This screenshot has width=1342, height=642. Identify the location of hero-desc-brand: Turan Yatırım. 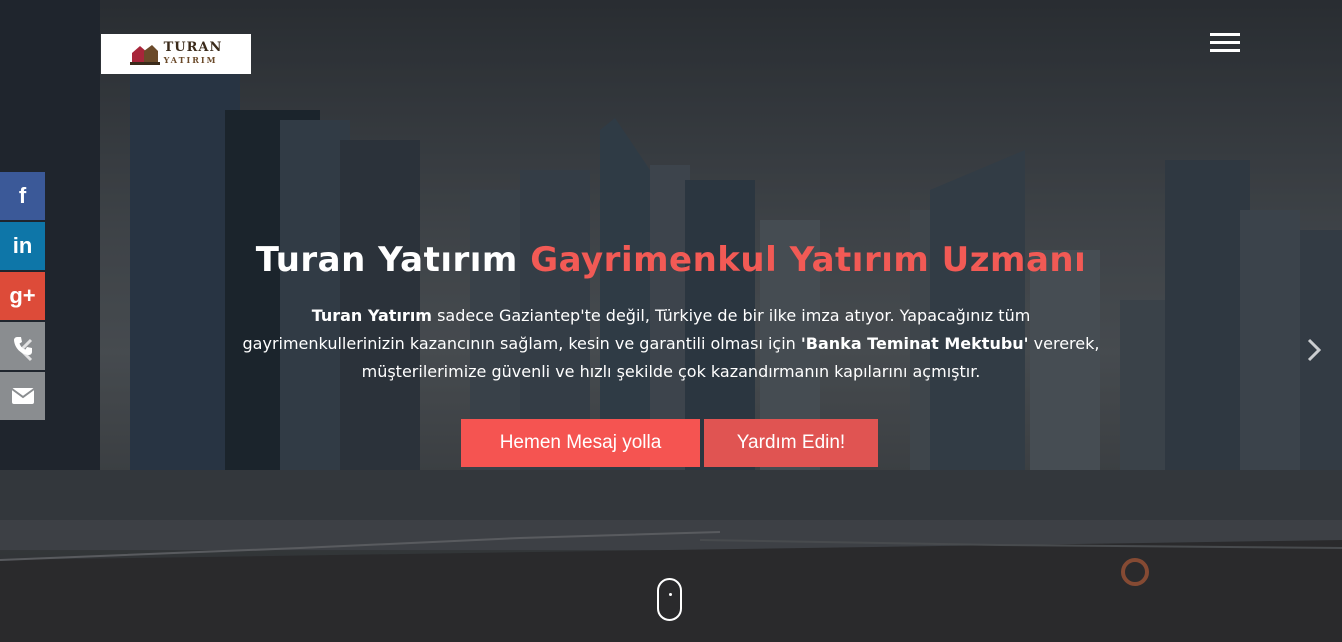
(371, 315).